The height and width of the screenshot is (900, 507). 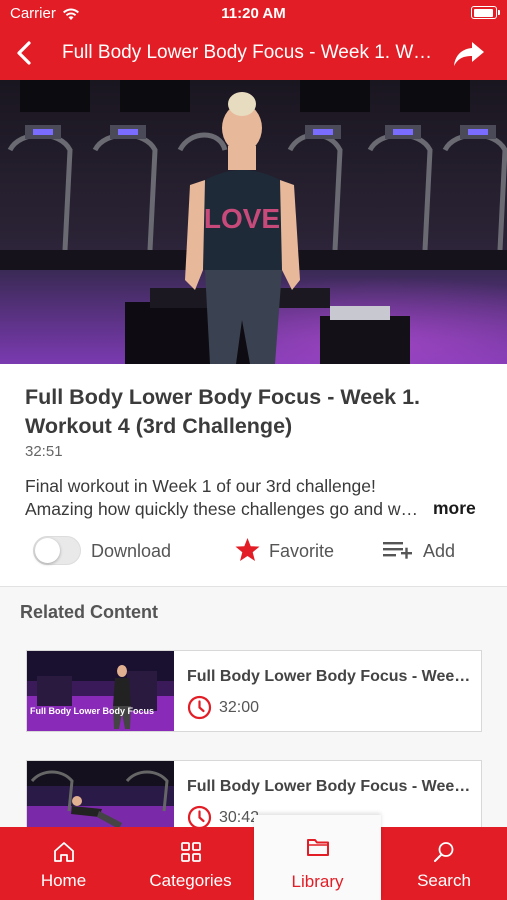 What do you see at coordinates (25, 53) in the screenshot?
I see `chevron-left-icon` at bounding box center [25, 53].